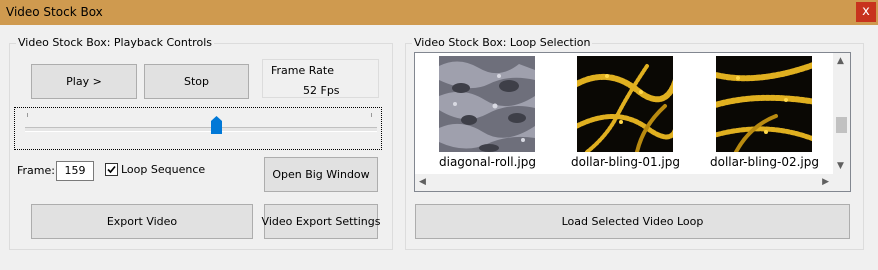  I want to click on list-item: dollar-bling-02.jpg, so click(764, 114).